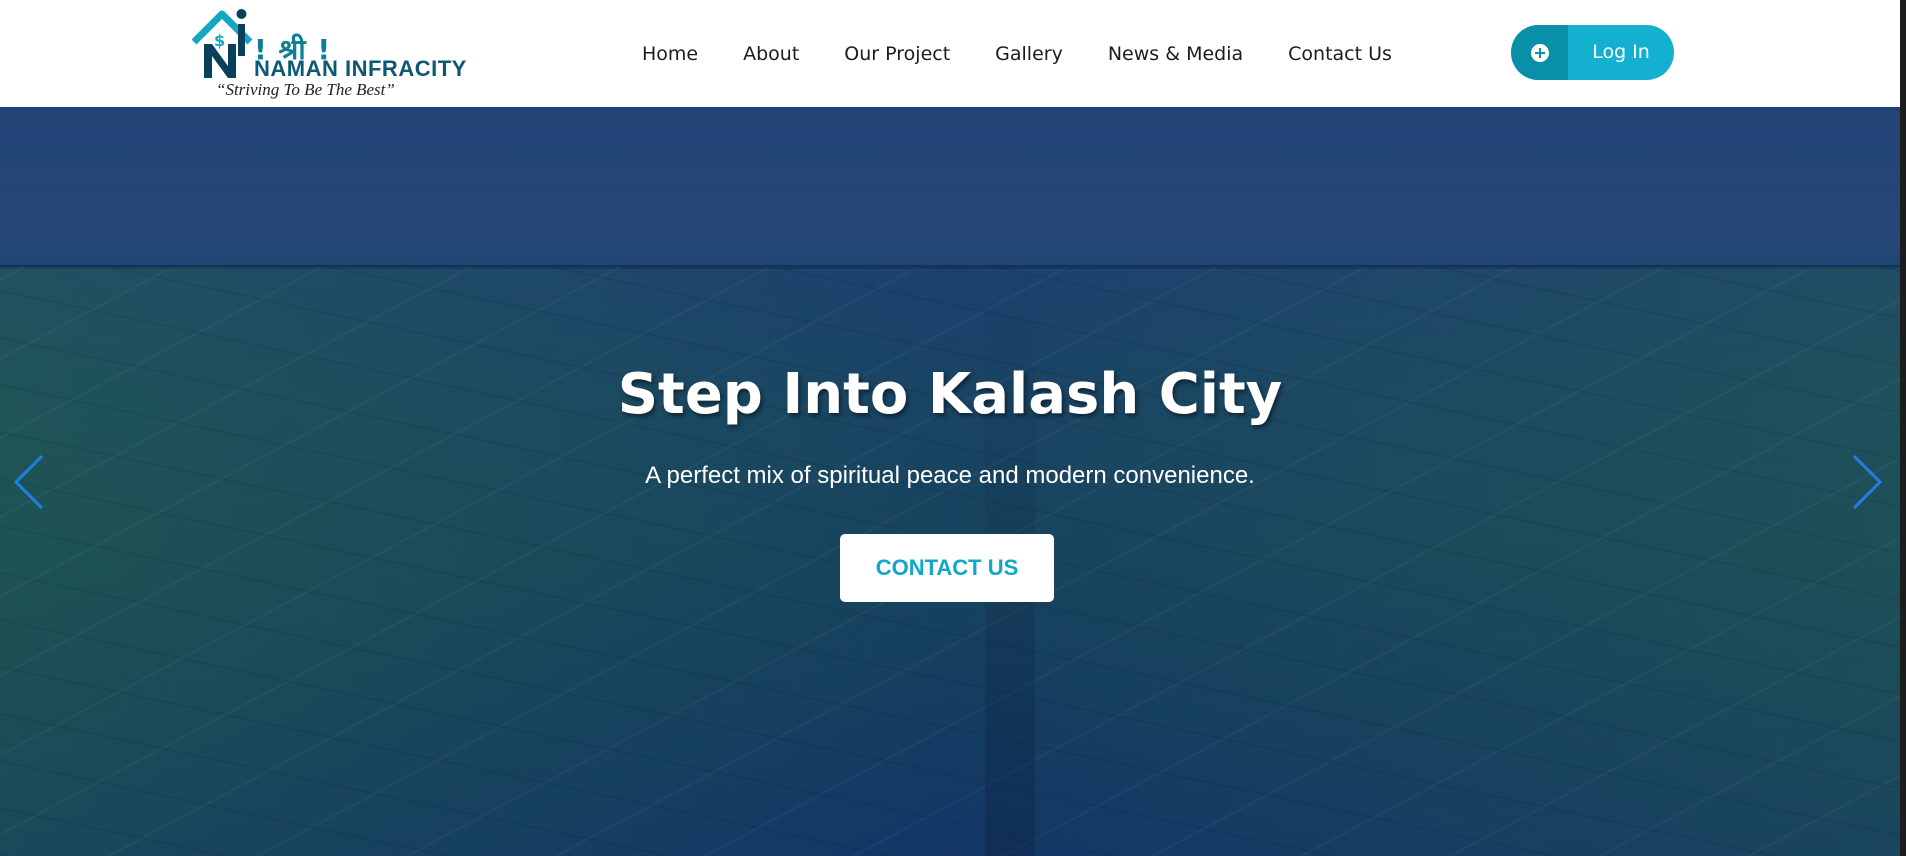  I want to click on chevron-left-icon, so click(28, 482).